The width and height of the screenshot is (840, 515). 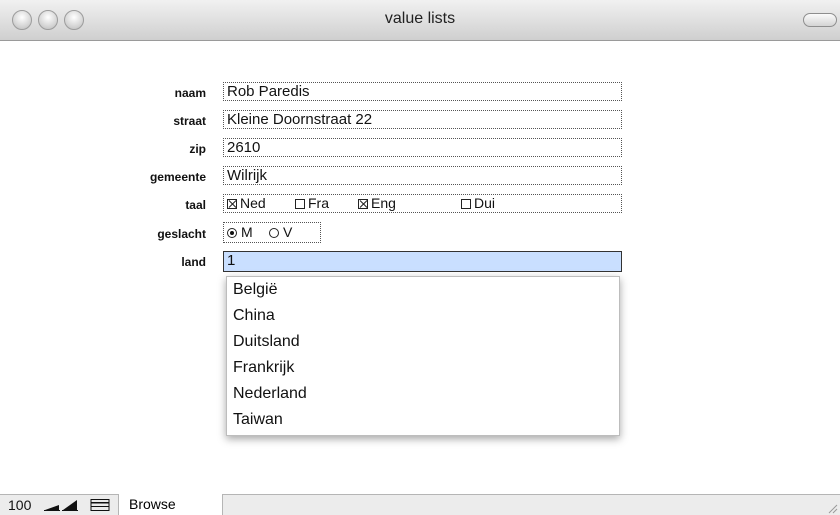 I want to click on zoom-level: 100, so click(x=19, y=505).